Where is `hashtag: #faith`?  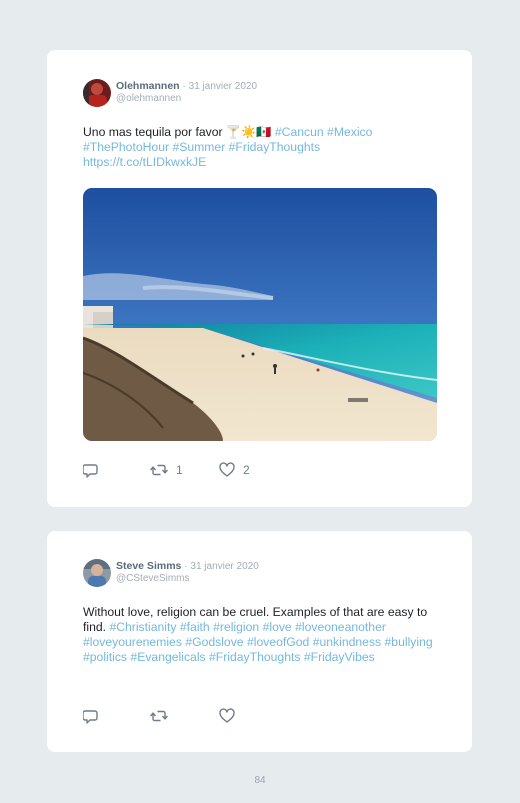 hashtag: #faith is located at coordinates (195, 627).